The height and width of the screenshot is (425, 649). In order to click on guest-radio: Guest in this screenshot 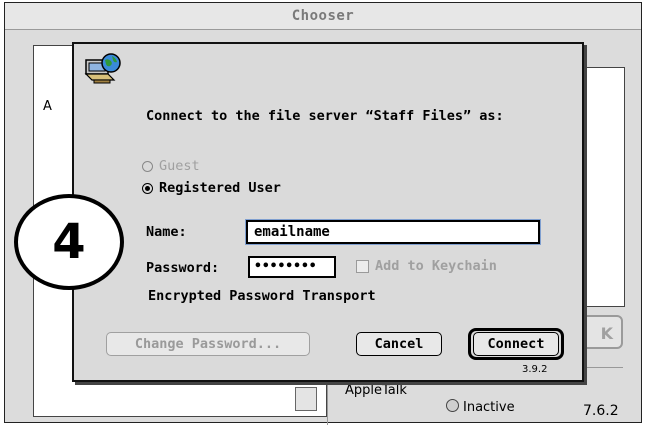, I will do `click(171, 166)`.